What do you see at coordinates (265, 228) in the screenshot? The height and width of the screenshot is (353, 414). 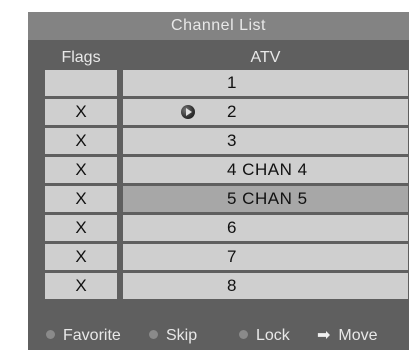 I see `channel-row: 6` at bounding box center [265, 228].